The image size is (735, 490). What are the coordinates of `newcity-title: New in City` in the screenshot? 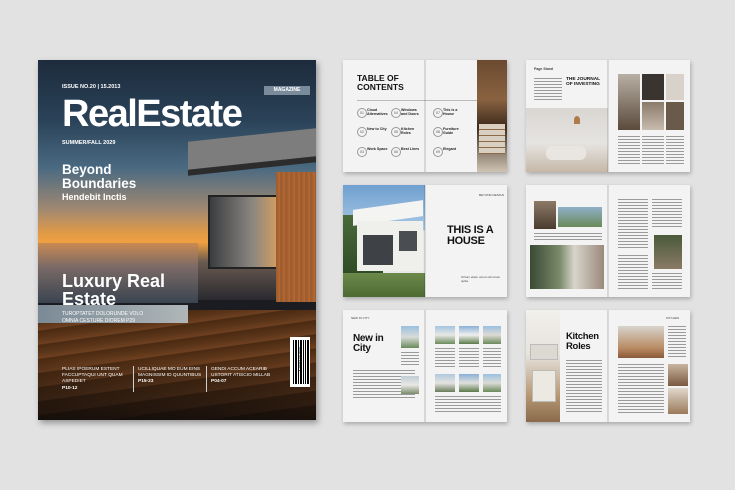 It's located at (368, 343).